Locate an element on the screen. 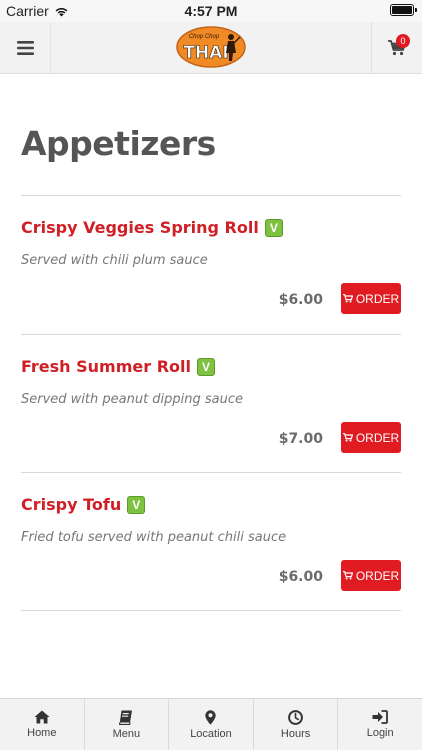  tab-menu: Menu is located at coordinates (127, 724).